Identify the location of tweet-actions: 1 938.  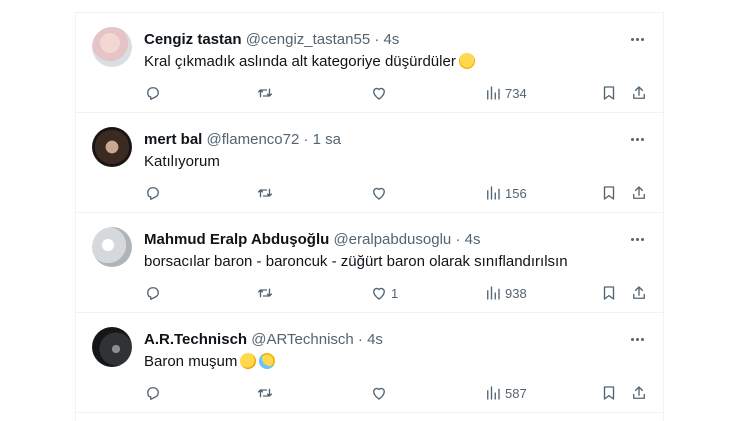
(395, 293).